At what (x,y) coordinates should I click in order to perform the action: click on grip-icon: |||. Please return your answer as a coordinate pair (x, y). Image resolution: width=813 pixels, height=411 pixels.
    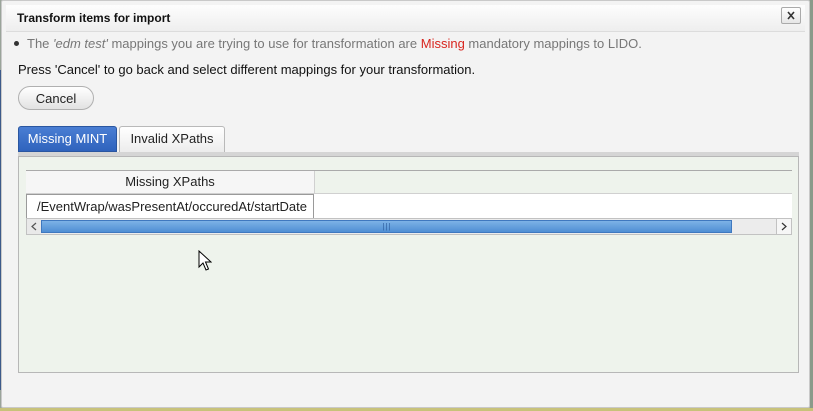
    Looking at the image, I should click on (387, 226).